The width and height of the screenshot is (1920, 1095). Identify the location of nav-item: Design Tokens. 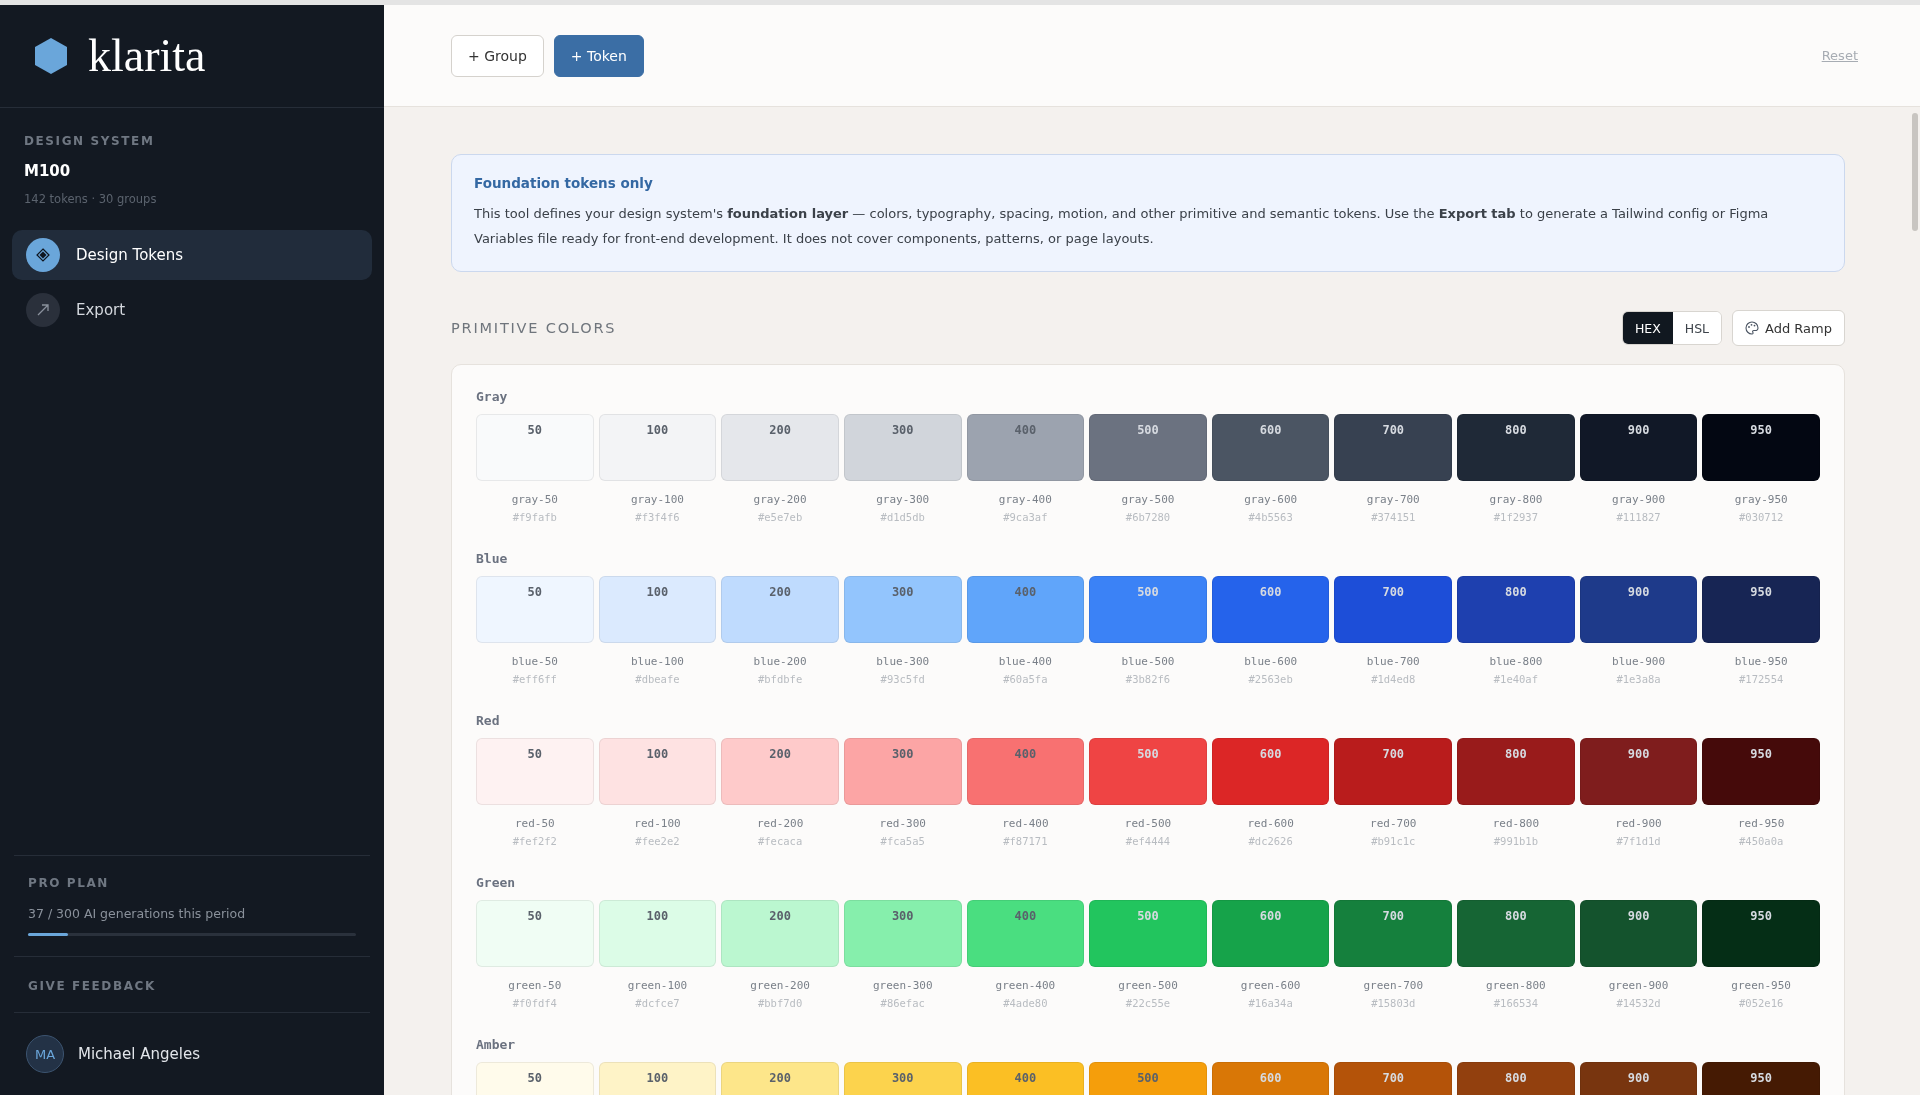
(192, 255).